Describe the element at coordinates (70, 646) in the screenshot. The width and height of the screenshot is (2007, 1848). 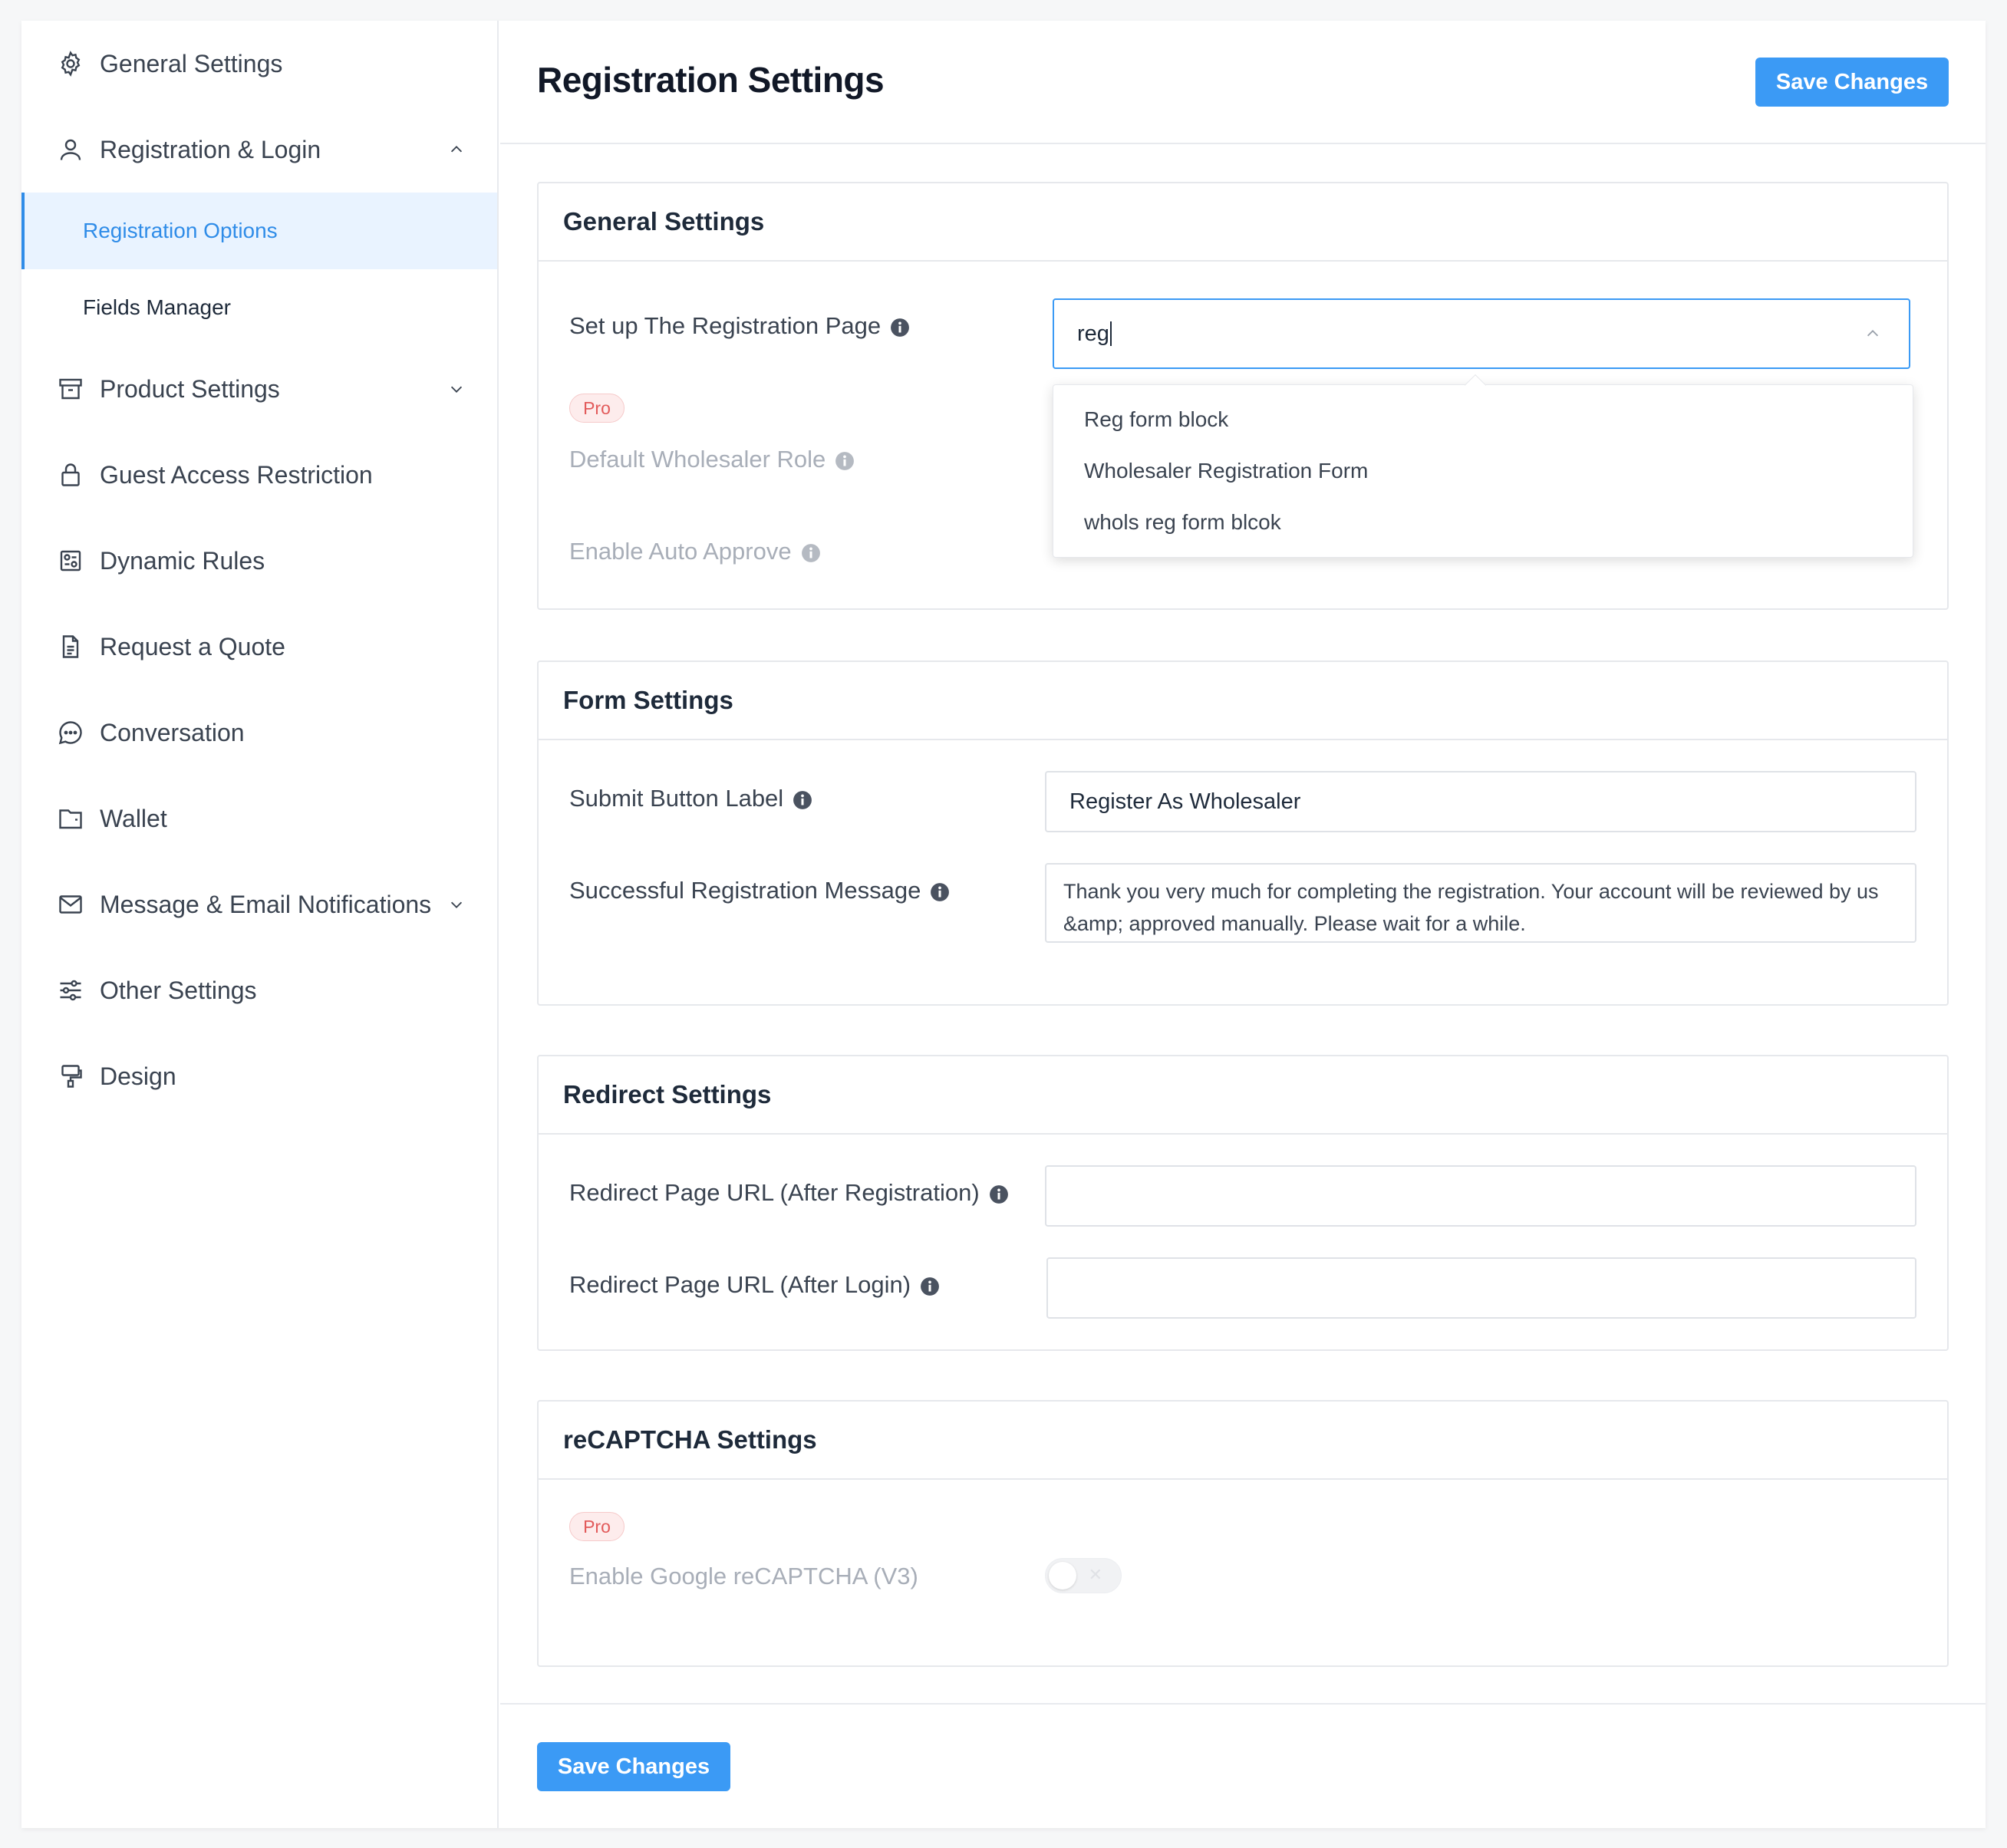
I see `document-icon` at that location.